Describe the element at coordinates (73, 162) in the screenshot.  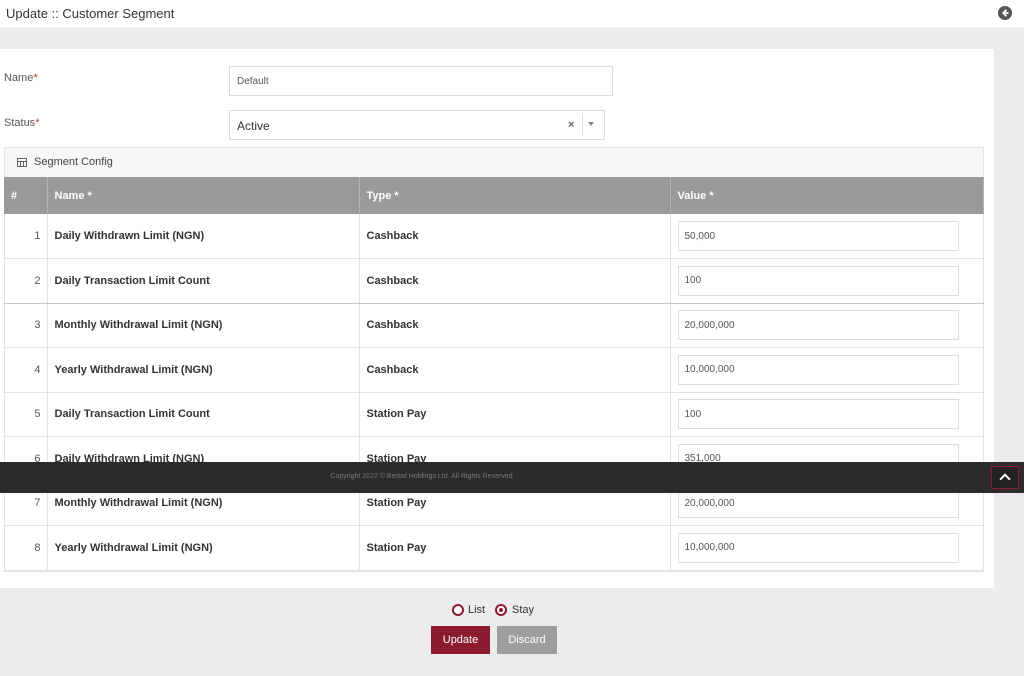
I see `segment-config-title: Segment Config` at that location.